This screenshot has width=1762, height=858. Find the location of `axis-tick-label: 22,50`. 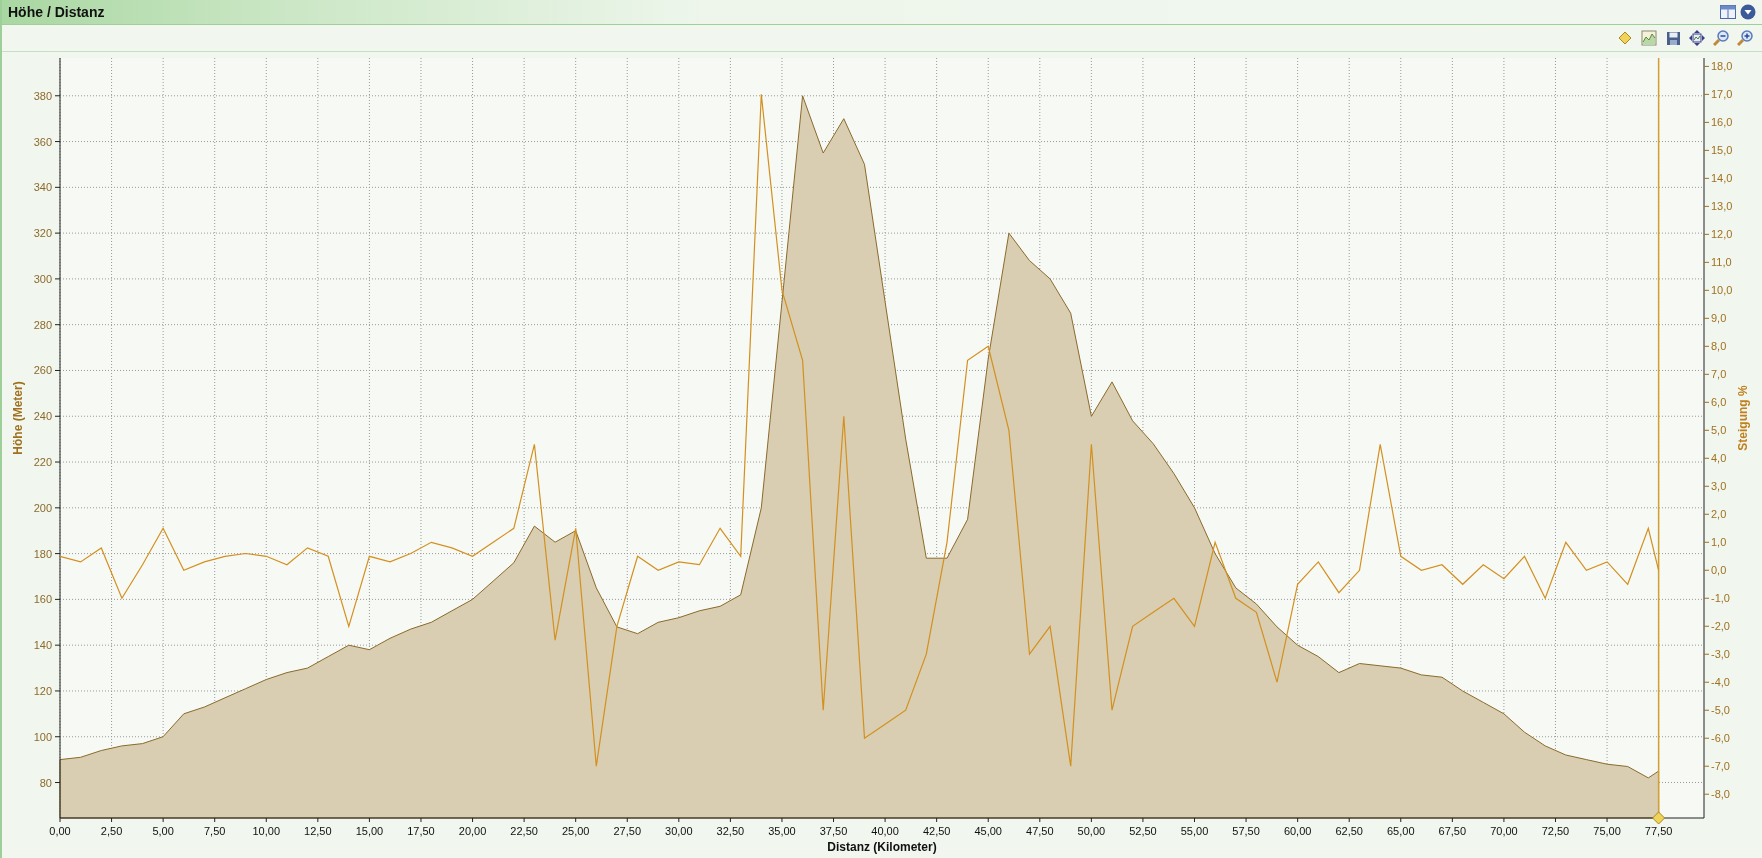

axis-tick-label: 22,50 is located at coordinates (524, 831).